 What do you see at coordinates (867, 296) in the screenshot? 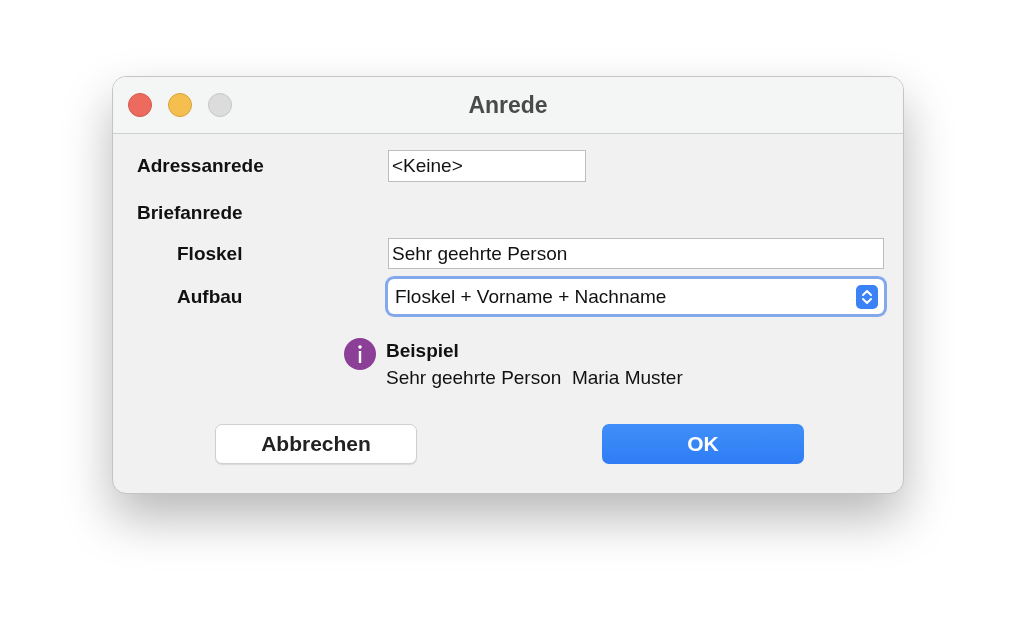
I see `stepper-icon` at bounding box center [867, 296].